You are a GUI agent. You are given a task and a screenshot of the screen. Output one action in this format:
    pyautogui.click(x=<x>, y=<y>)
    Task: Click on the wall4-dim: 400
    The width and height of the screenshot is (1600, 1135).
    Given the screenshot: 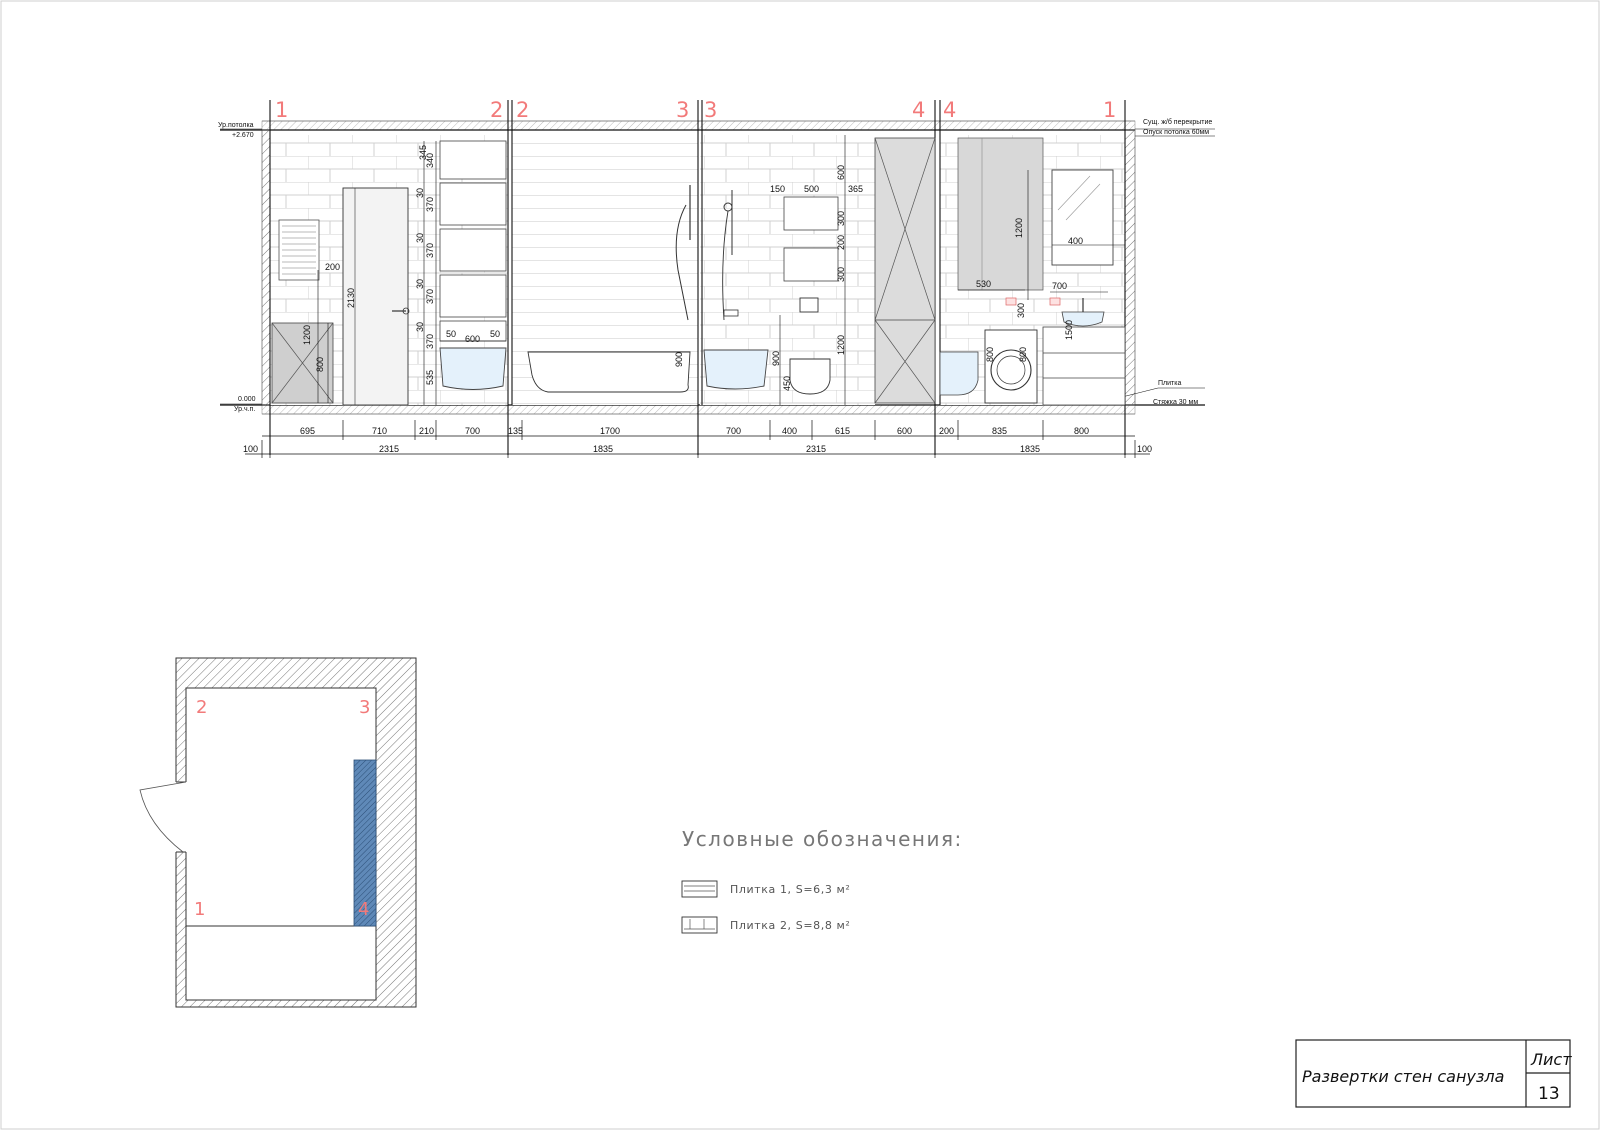 What is the action you would take?
    pyautogui.click(x=1075, y=241)
    